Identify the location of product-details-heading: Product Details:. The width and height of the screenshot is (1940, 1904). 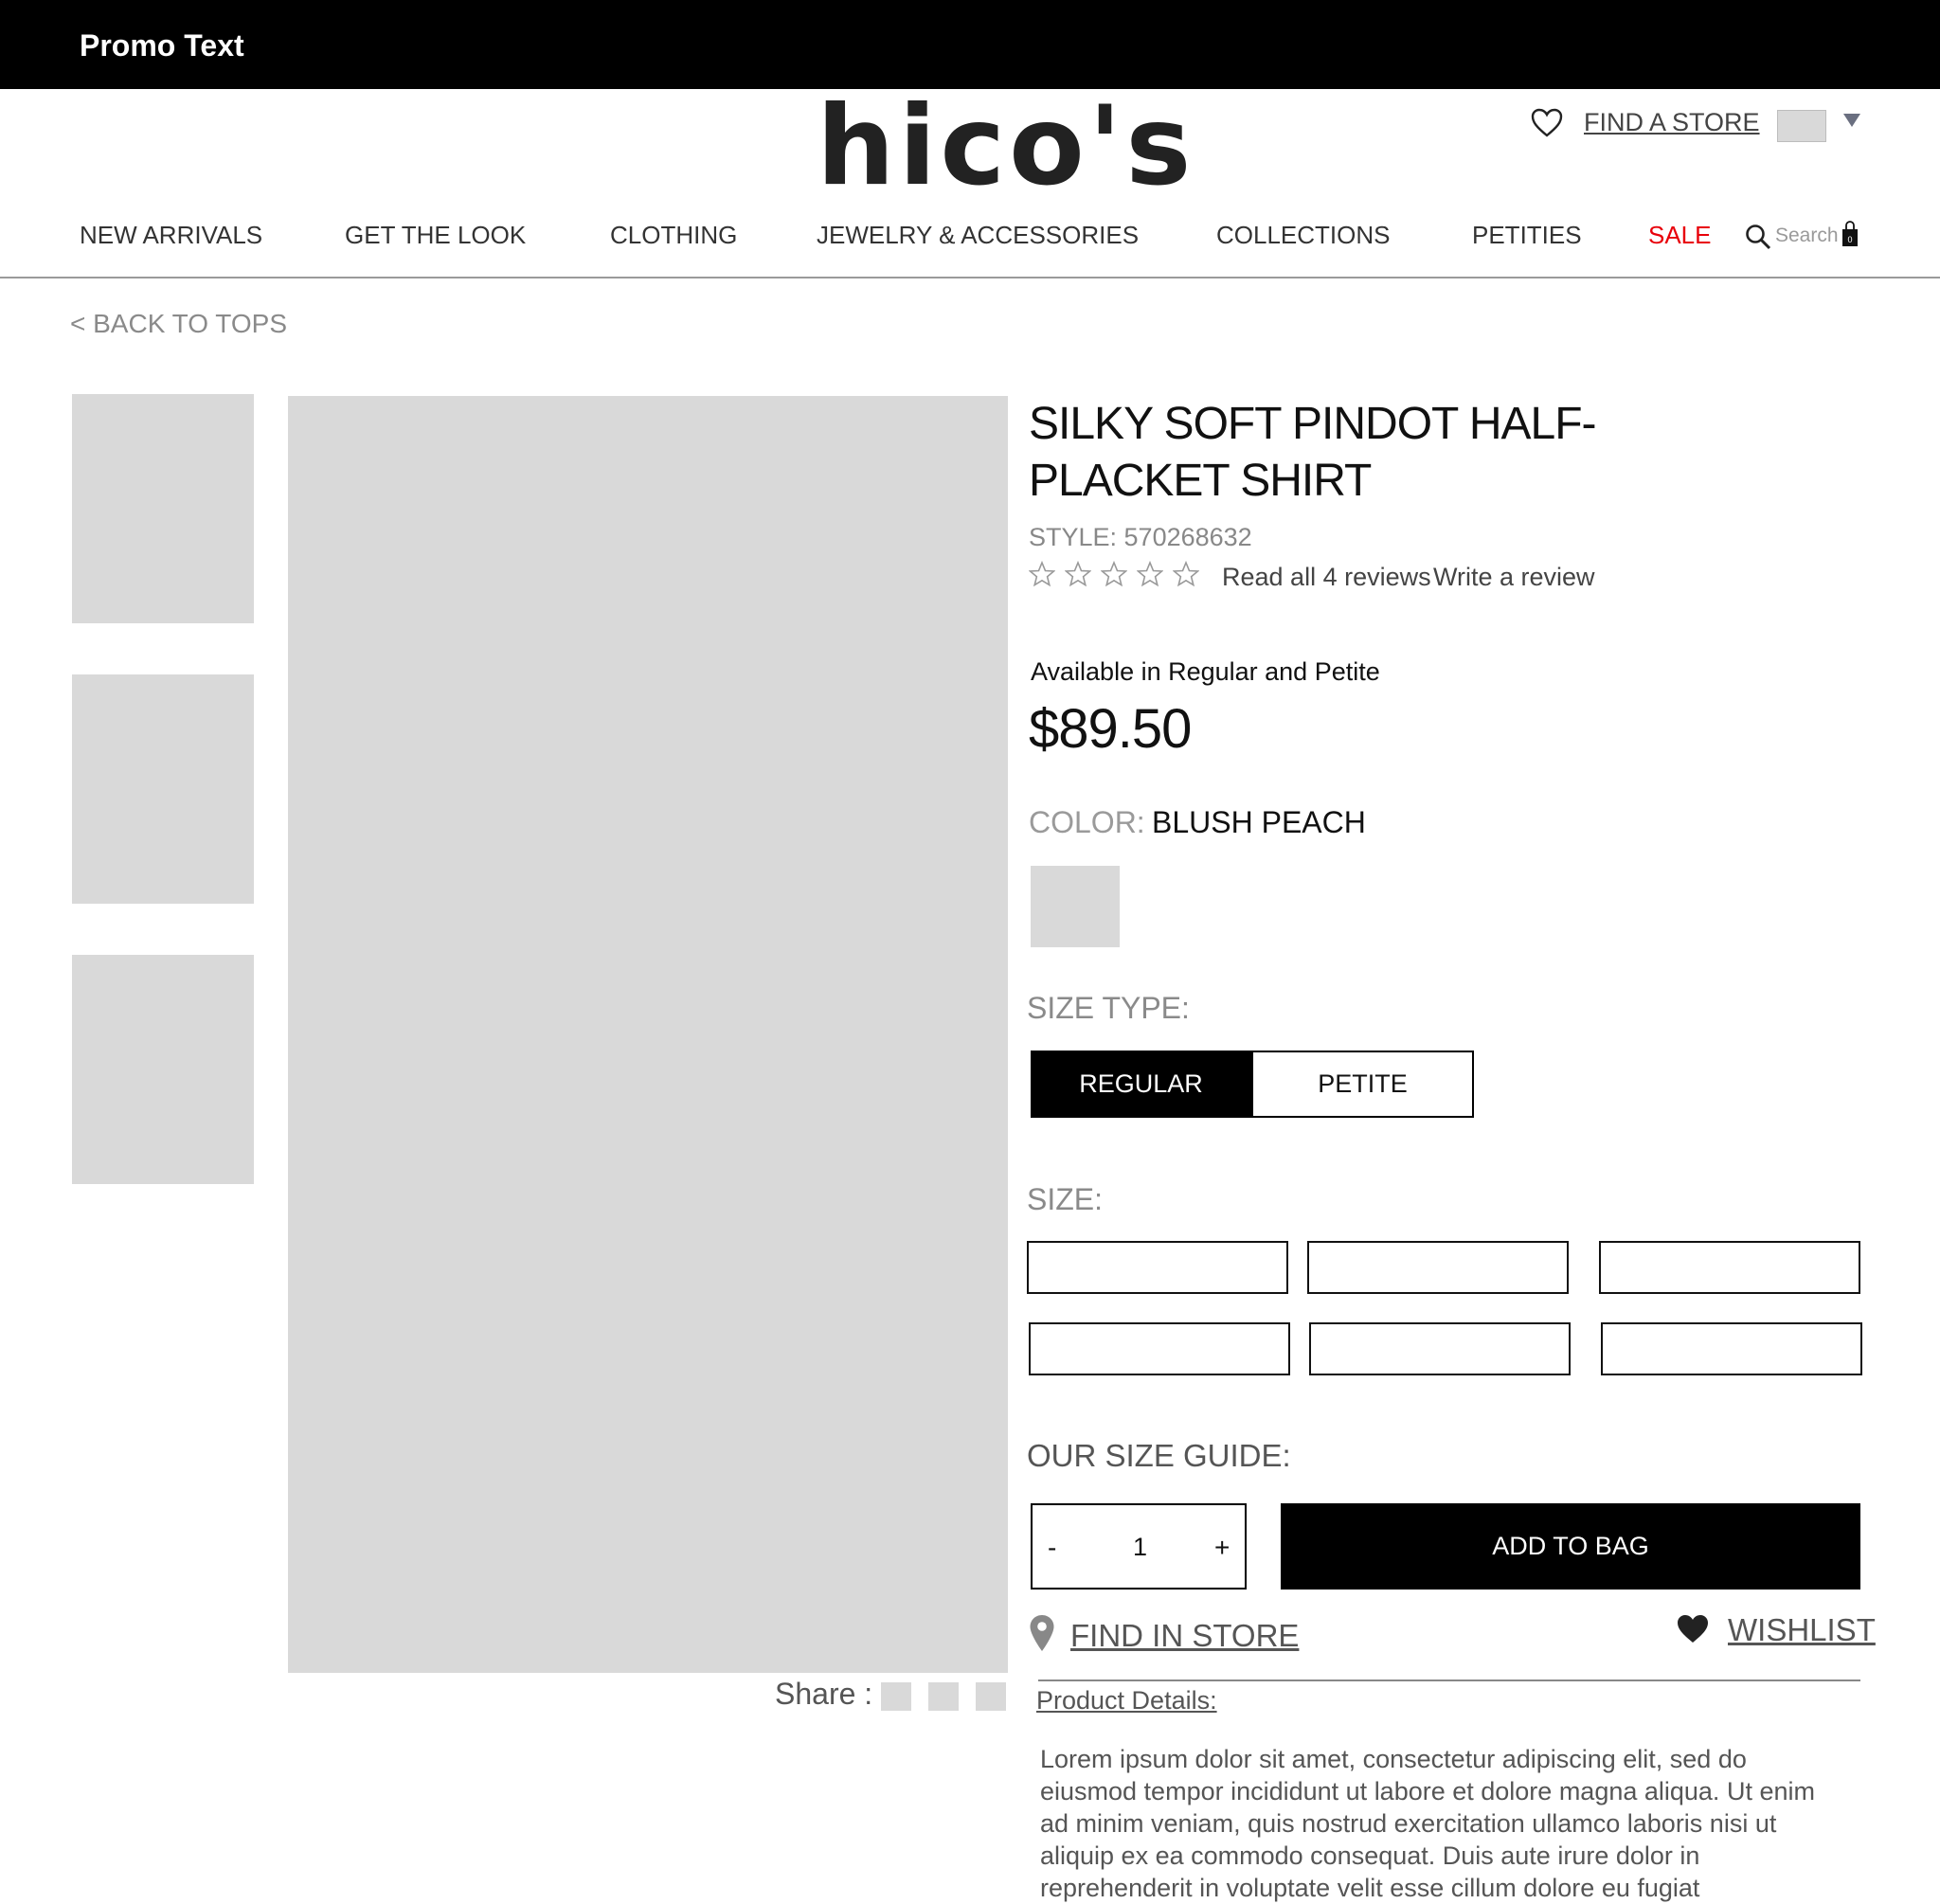
(1126, 1700).